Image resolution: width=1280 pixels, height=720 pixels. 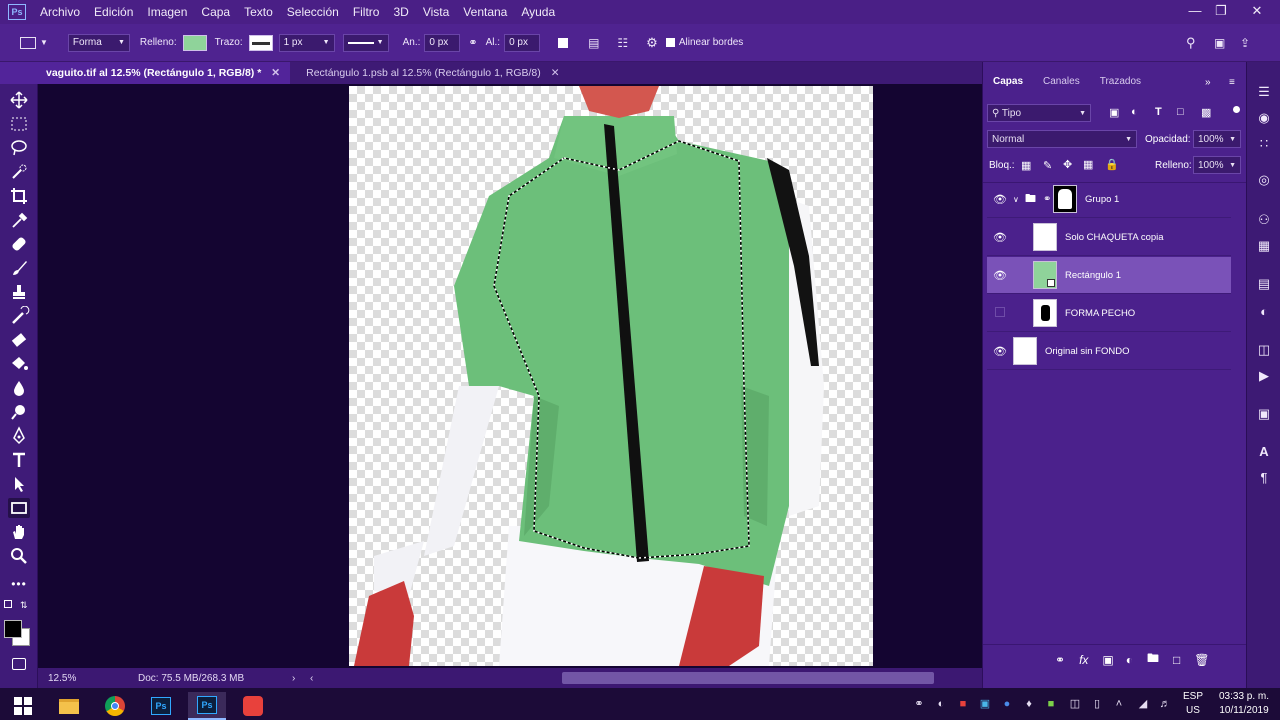 What do you see at coordinates (1232, 82) in the screenshot?
I see `panel-menu-icon: ≡` at bounding box center [1232, 82].